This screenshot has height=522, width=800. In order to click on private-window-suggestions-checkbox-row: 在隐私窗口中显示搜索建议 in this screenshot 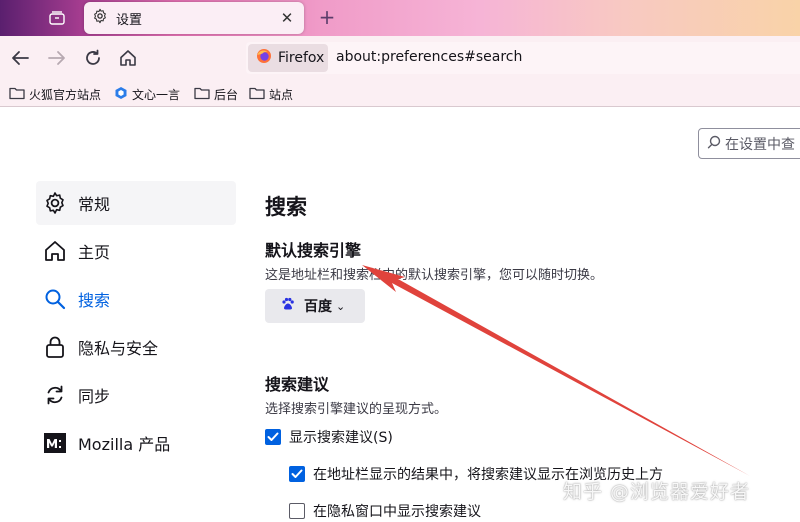, I will do `click(385, 511)`.